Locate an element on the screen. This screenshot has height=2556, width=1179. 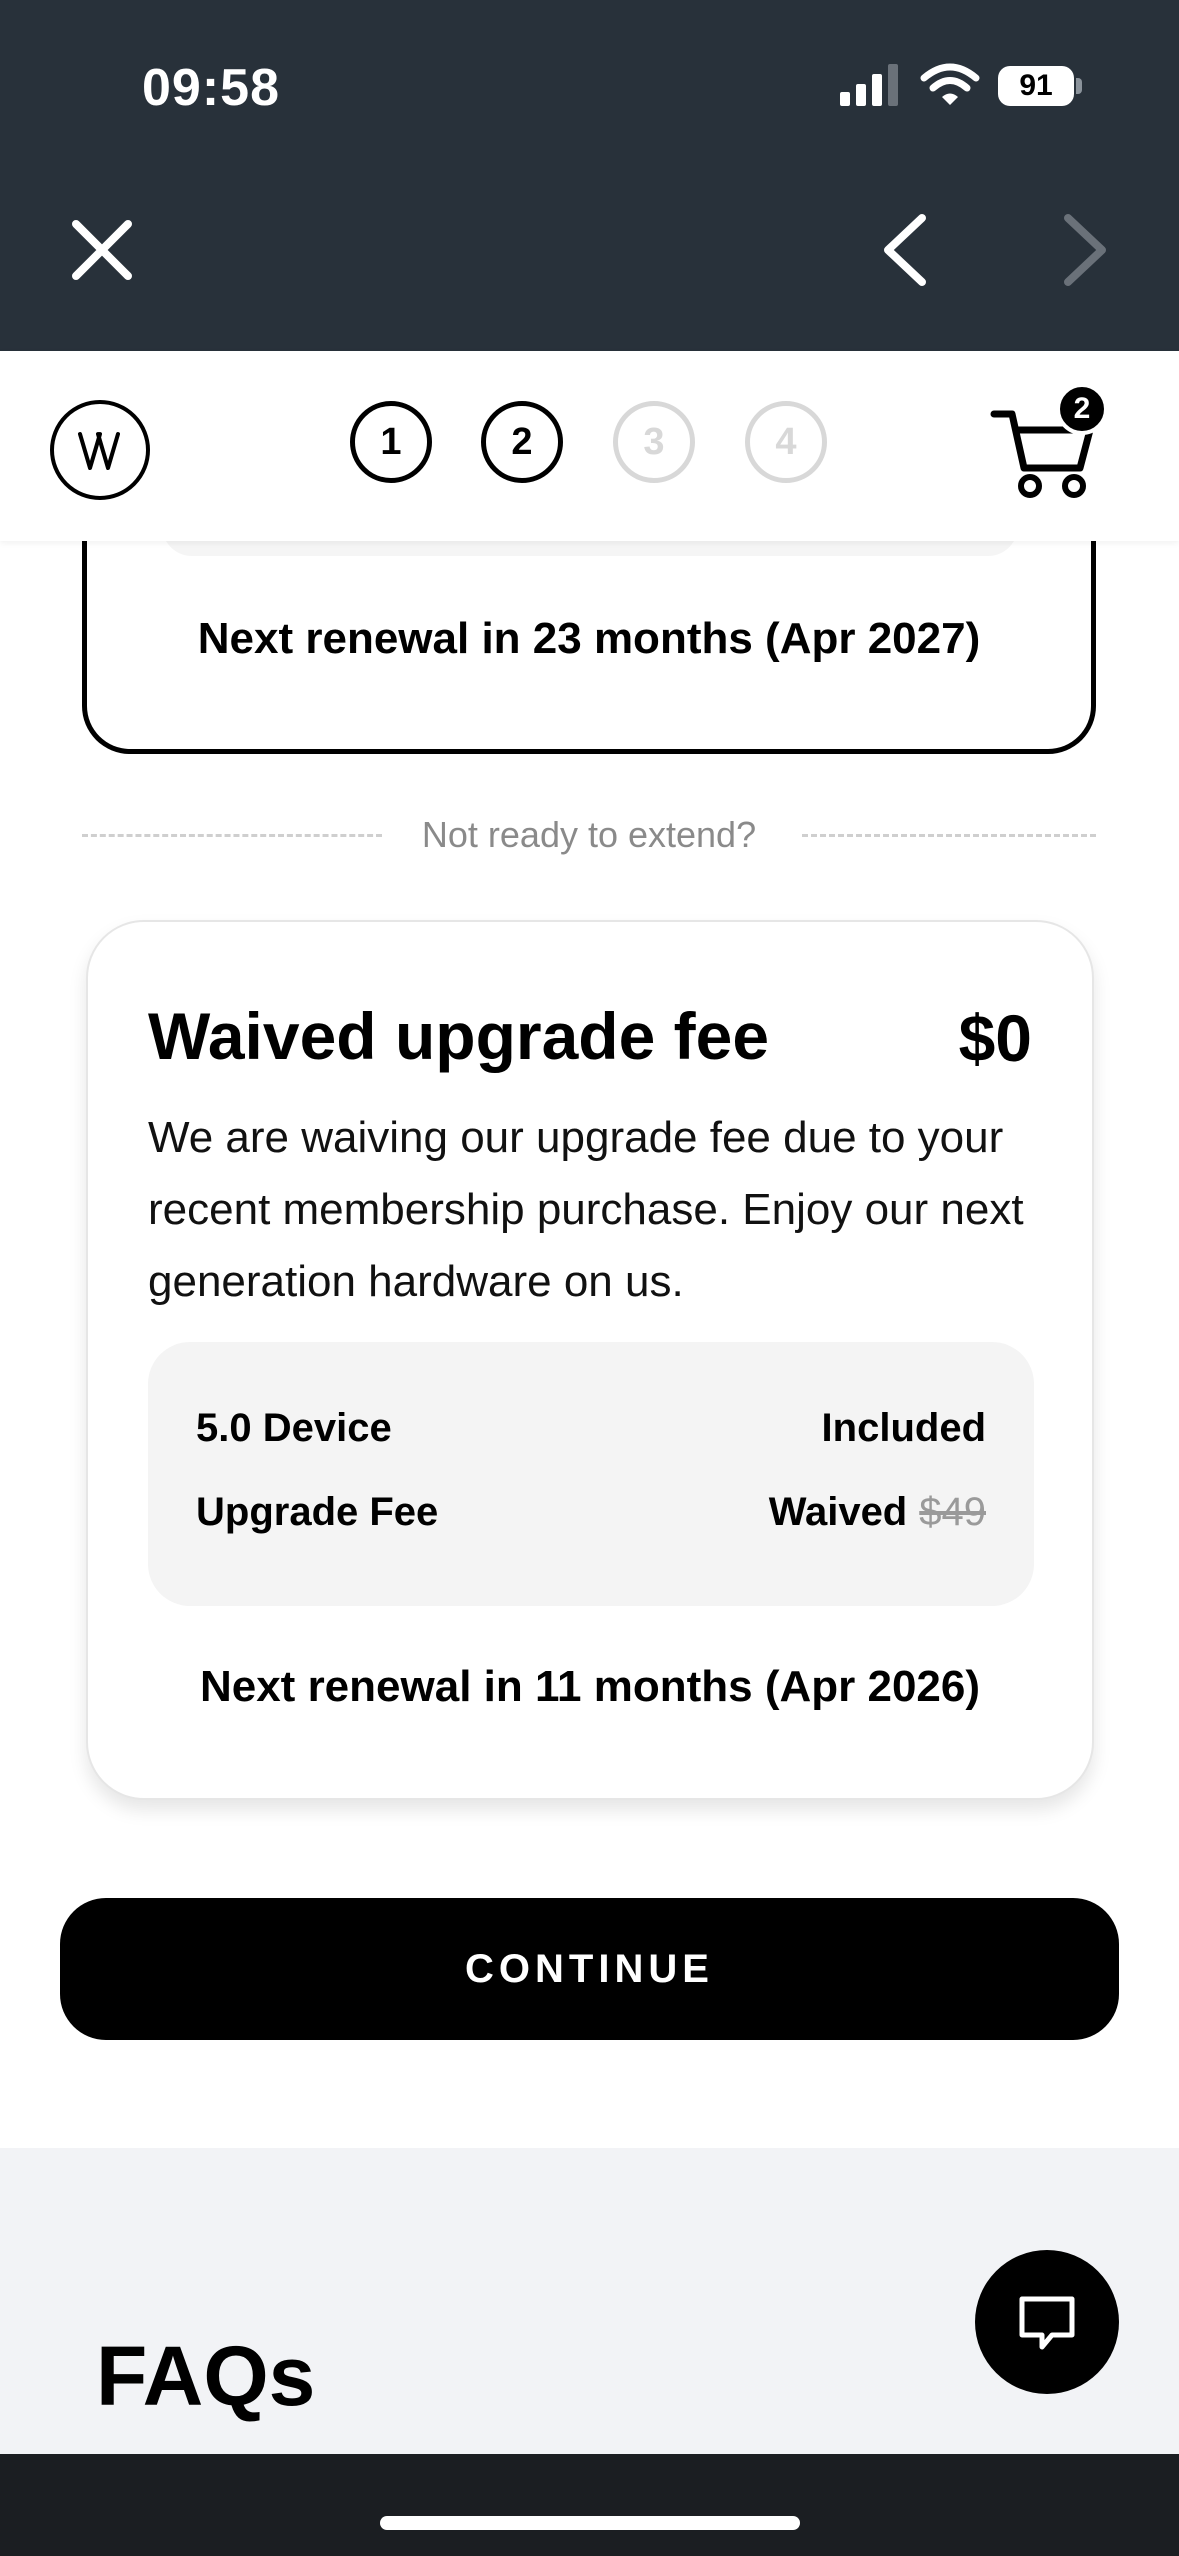
home-indicator is located at coordinates (590, 2523).